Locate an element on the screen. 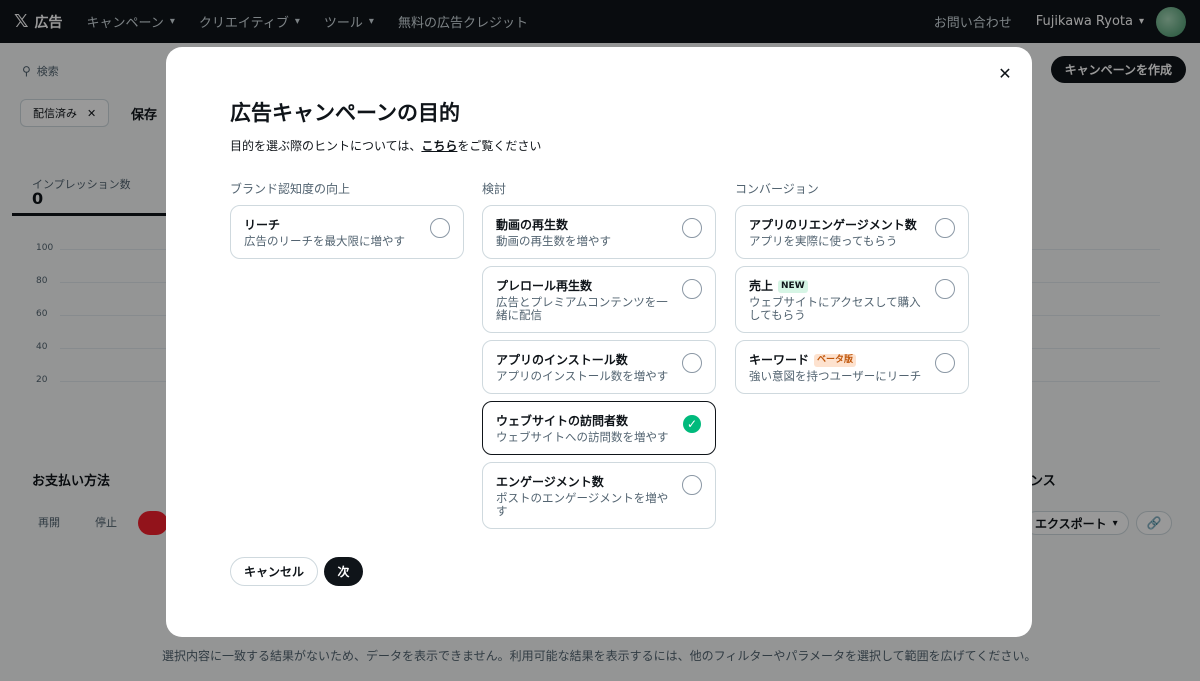  objective-card-sales: 売上 NEW ウェブサイトにアクセスして購入してもらう is located at coordinates (852, 299).